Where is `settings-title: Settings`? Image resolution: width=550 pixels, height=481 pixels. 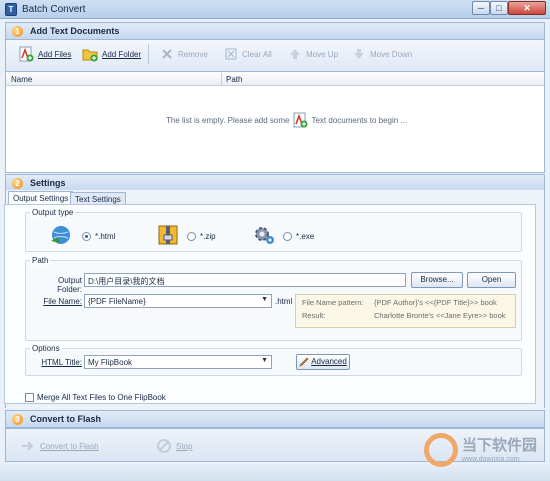 settings-title: Settings is located at coordinates (48, 183).